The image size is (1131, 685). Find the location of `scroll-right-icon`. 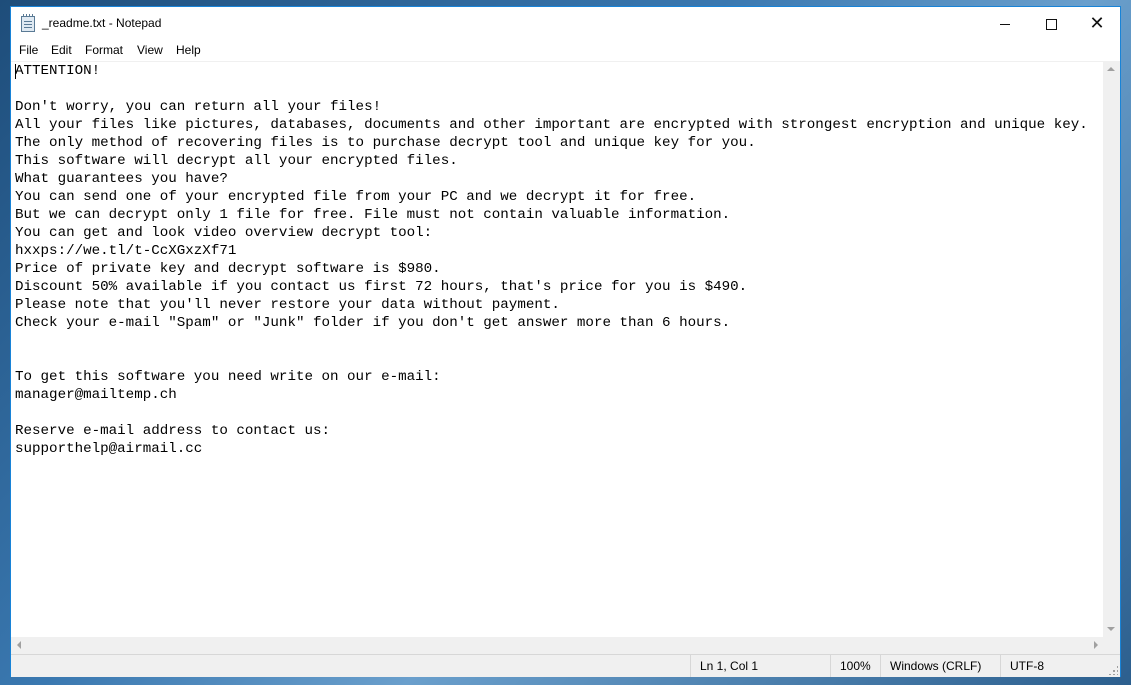

scroll-right-icon is located at coordinates (1096, 645).